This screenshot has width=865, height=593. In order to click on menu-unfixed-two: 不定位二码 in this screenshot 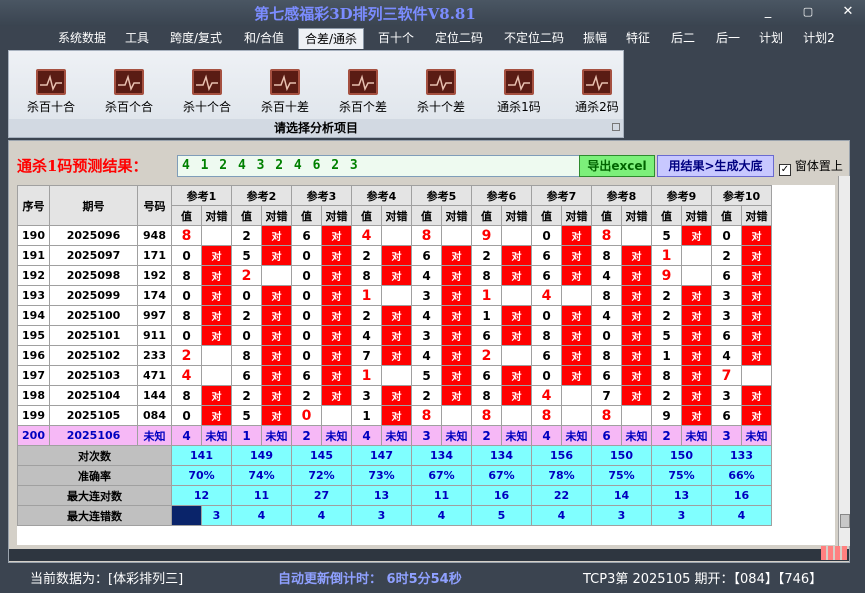, I will do `click(534, 38)`.